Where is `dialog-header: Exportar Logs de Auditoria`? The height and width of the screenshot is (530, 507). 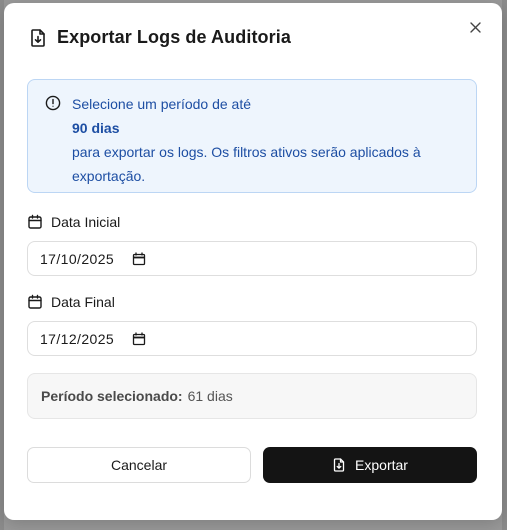
dialog-header: Exportar Logs de Auditoria is located at coordinates (159, 37).